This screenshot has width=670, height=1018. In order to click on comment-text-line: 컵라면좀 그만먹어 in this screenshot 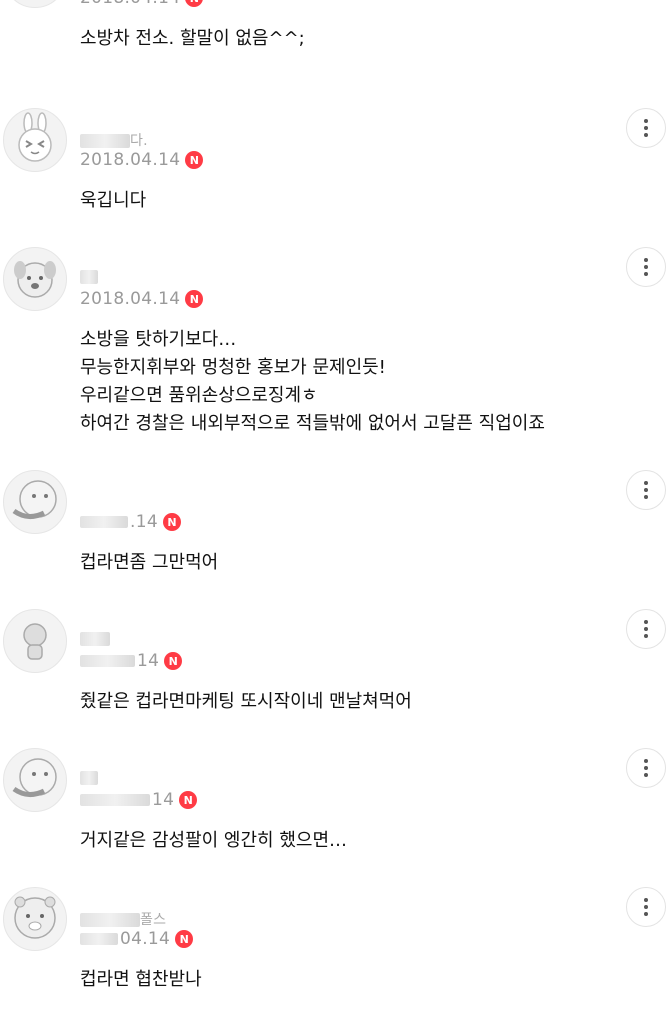, I will do `click(149, 562)`.